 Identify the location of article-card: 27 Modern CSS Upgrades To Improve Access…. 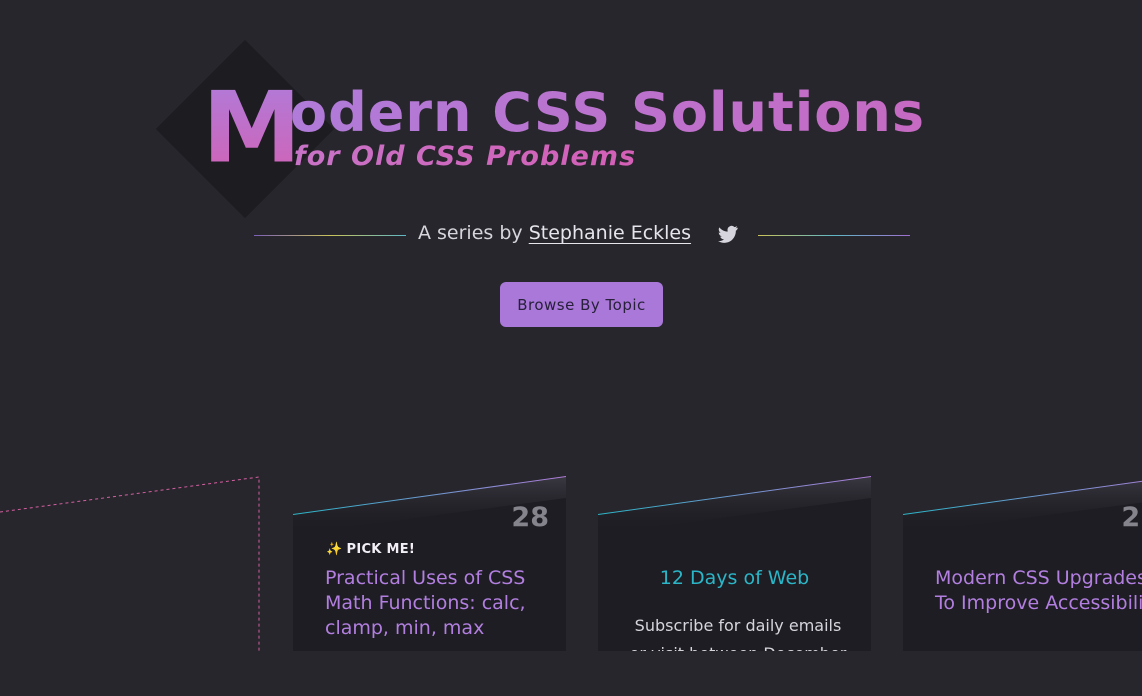
(1022, 563).